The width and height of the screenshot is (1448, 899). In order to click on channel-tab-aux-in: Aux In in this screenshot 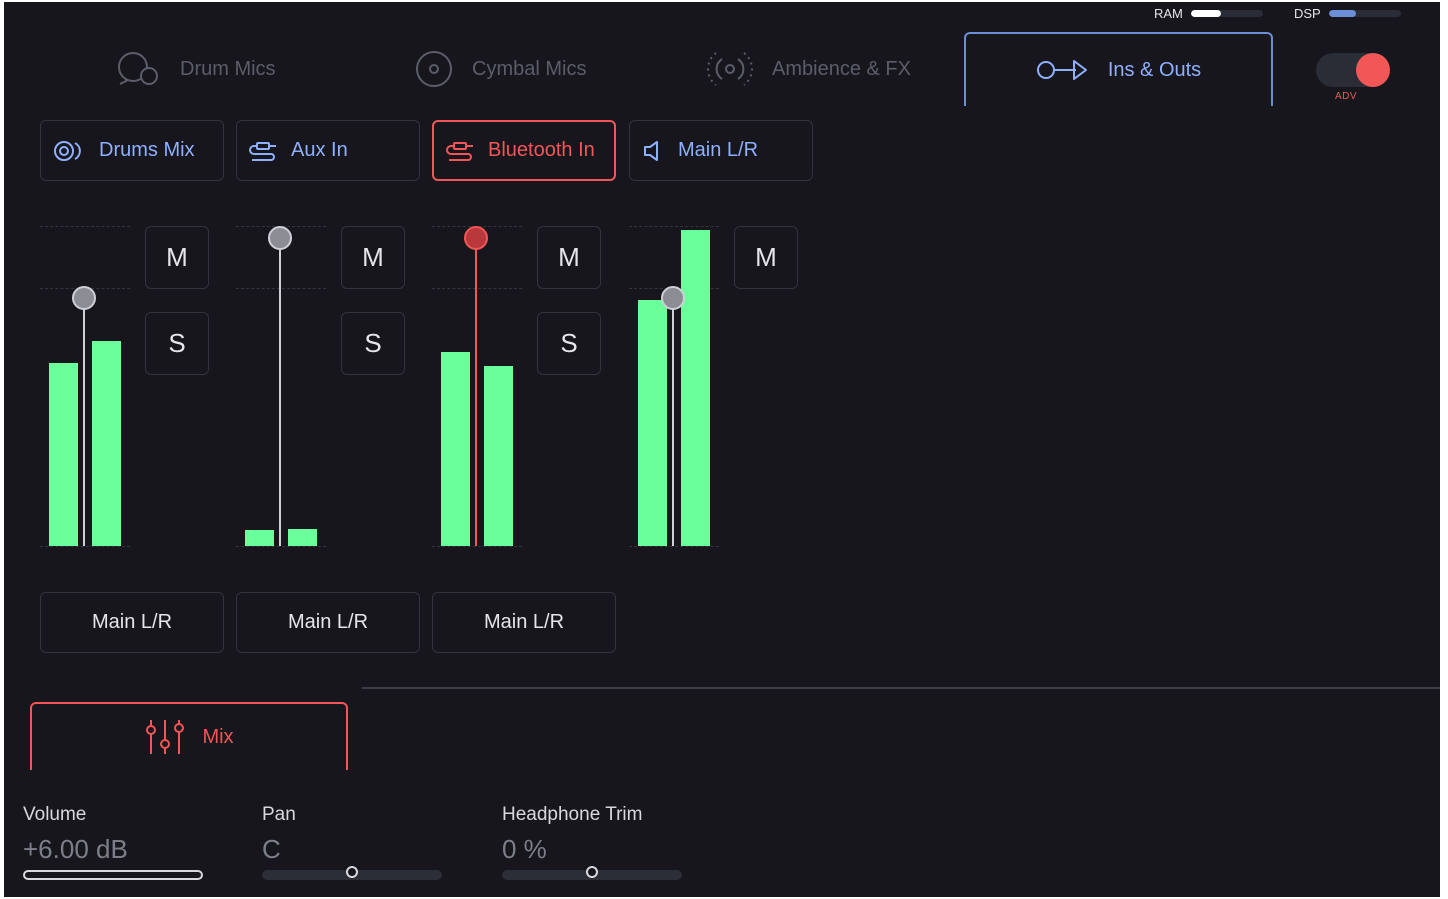, I will do `click(328, 150)`.